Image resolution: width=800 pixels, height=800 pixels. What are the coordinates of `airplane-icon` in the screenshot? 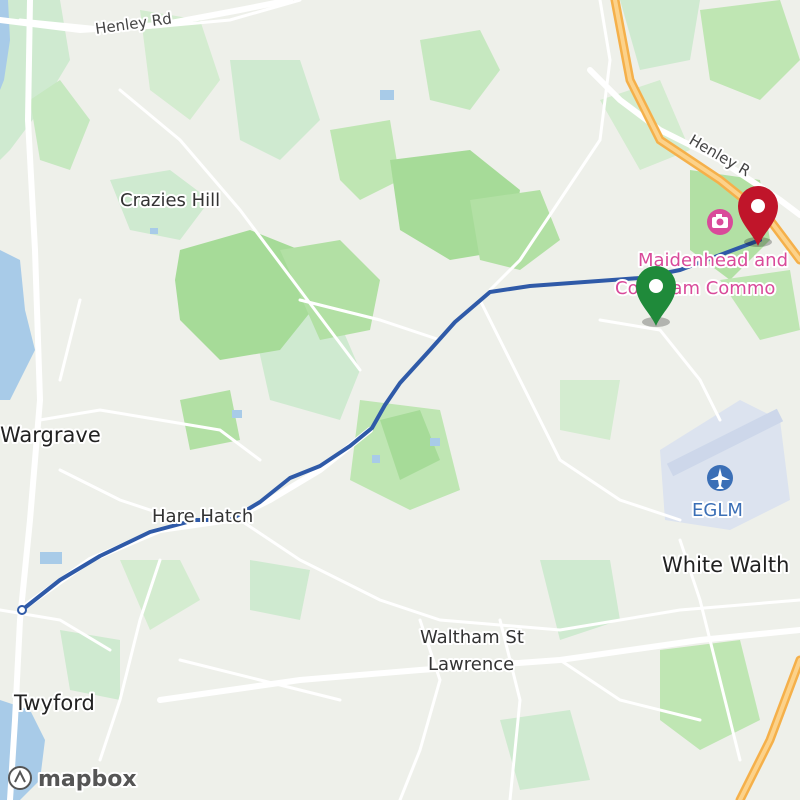 It's located at (720, 478).